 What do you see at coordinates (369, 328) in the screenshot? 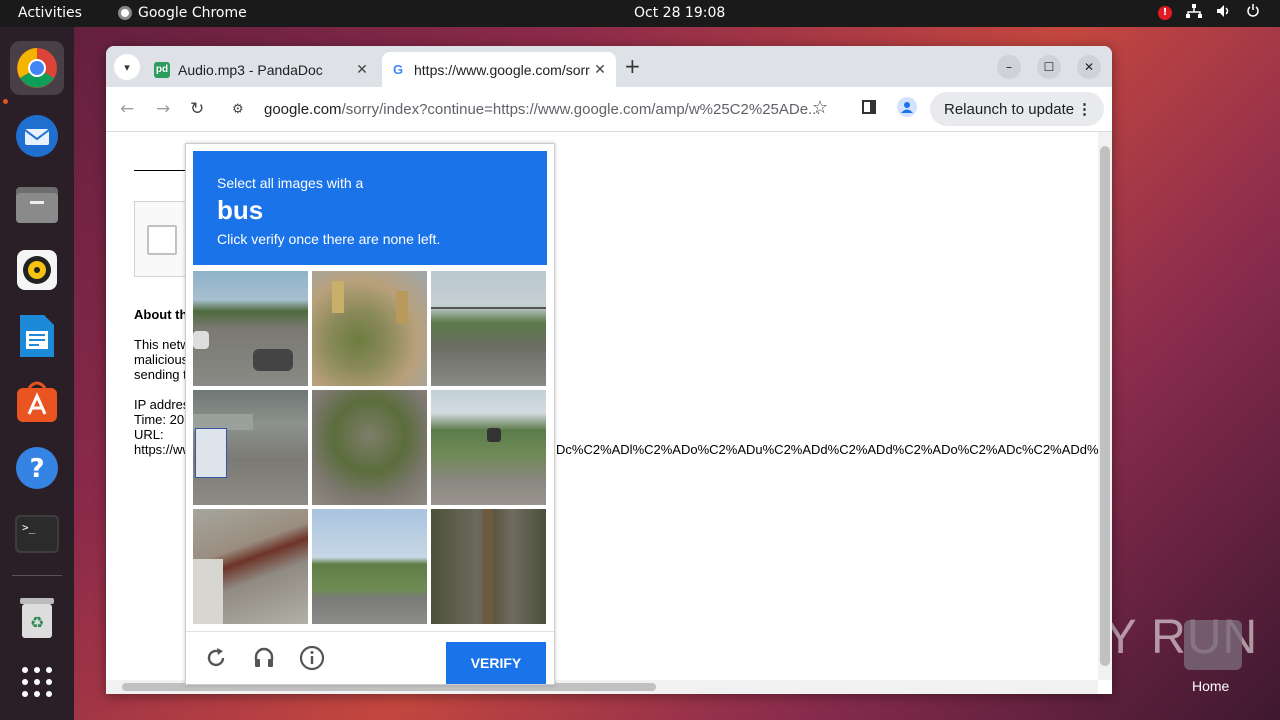
I see `captcha-tile-traffic-light-tree` at bounding box center [369, 328].